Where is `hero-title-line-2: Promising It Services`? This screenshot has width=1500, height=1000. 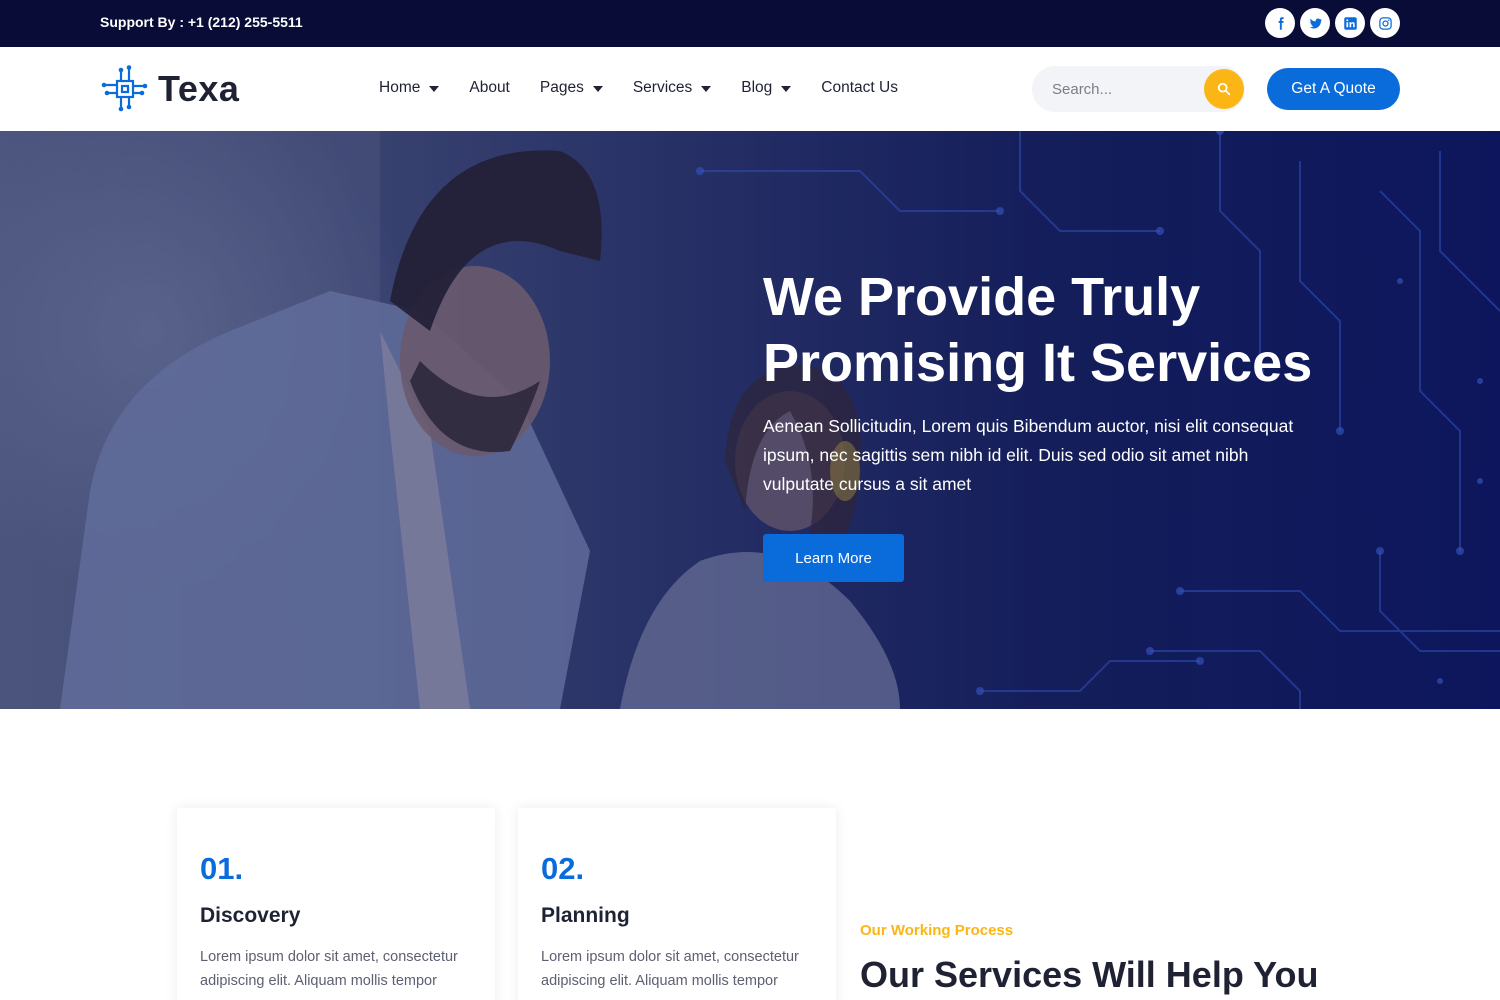 hero-title-line-2: Promising It Services is located at coordinates (1038, 363).